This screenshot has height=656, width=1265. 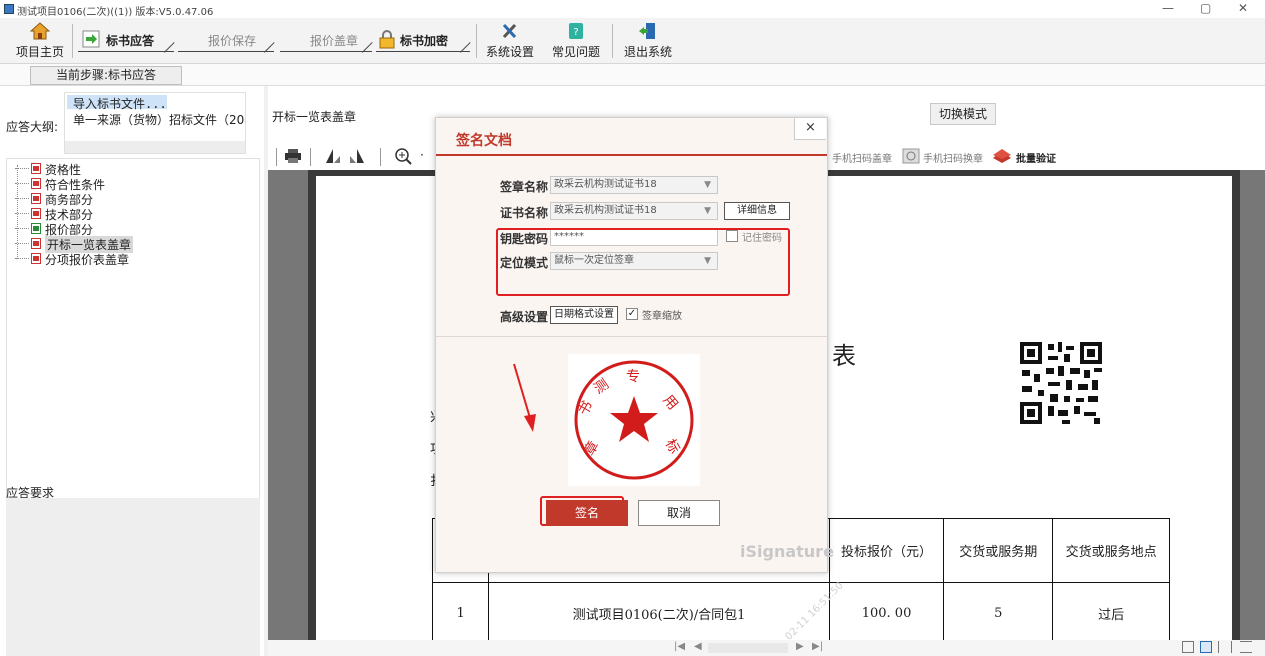 I want to click on tree-connector, so click(x=17, y=212).